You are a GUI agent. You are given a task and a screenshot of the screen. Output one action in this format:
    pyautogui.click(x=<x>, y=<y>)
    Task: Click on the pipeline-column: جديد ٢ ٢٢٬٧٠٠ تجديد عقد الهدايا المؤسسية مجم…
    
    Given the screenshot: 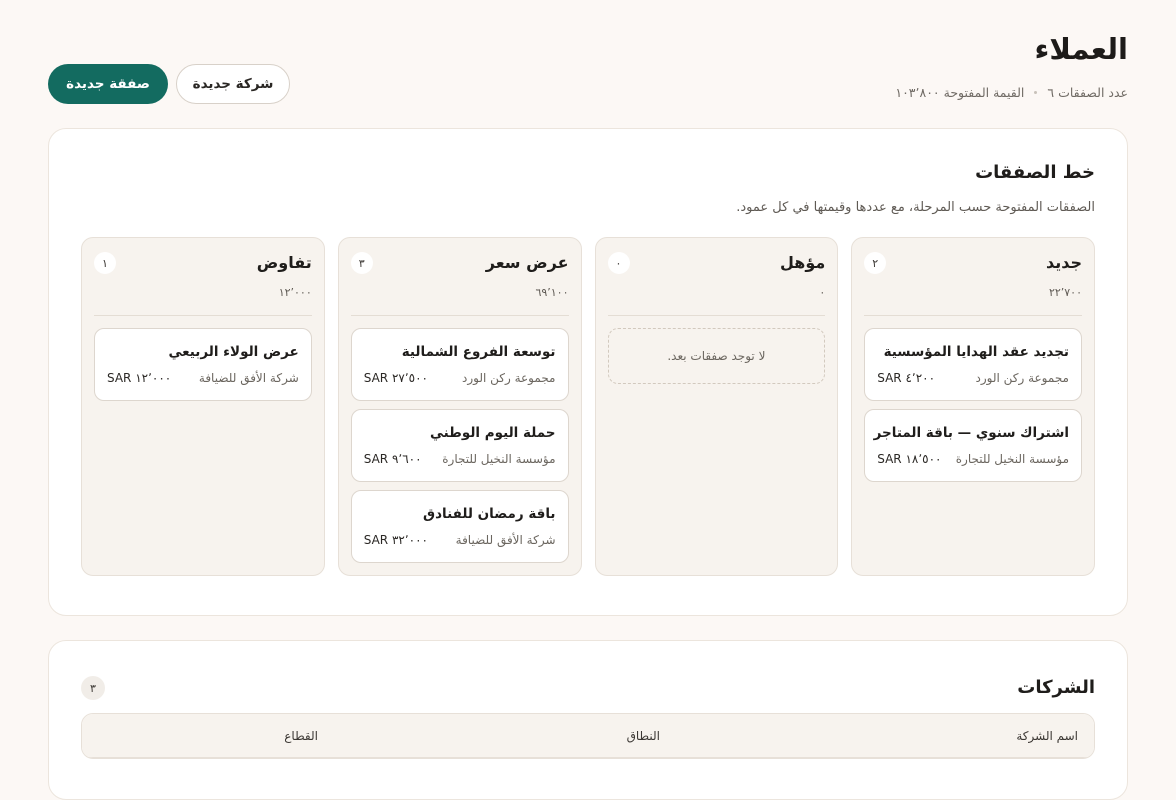 What is the action you would take?
    pyautogui.click(x=973, y=406)
    